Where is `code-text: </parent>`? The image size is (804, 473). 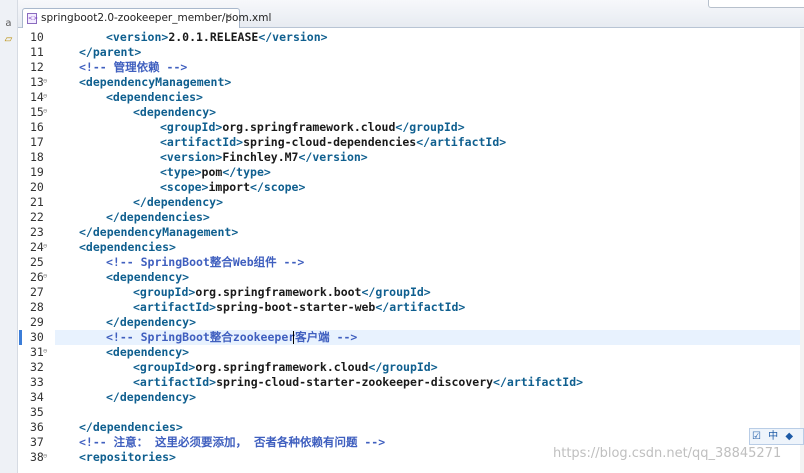 code-text: </parent> is located at coordinates (110, 52).